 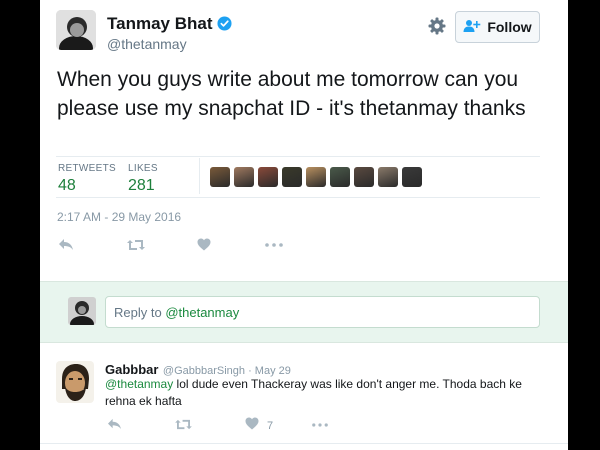 What do you see at coordinates (509, 27) in the screenshot?
I see `follow-button-label: Follow` at bounding box center [509, 27].